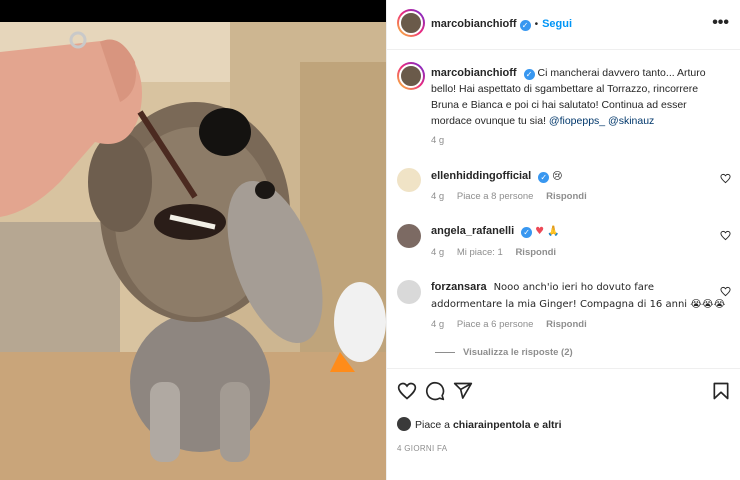 The width and height of the screenshot is (740, 480). I want to click on view-replies-button: Visualizza le risposte (2), so click(504, 352).